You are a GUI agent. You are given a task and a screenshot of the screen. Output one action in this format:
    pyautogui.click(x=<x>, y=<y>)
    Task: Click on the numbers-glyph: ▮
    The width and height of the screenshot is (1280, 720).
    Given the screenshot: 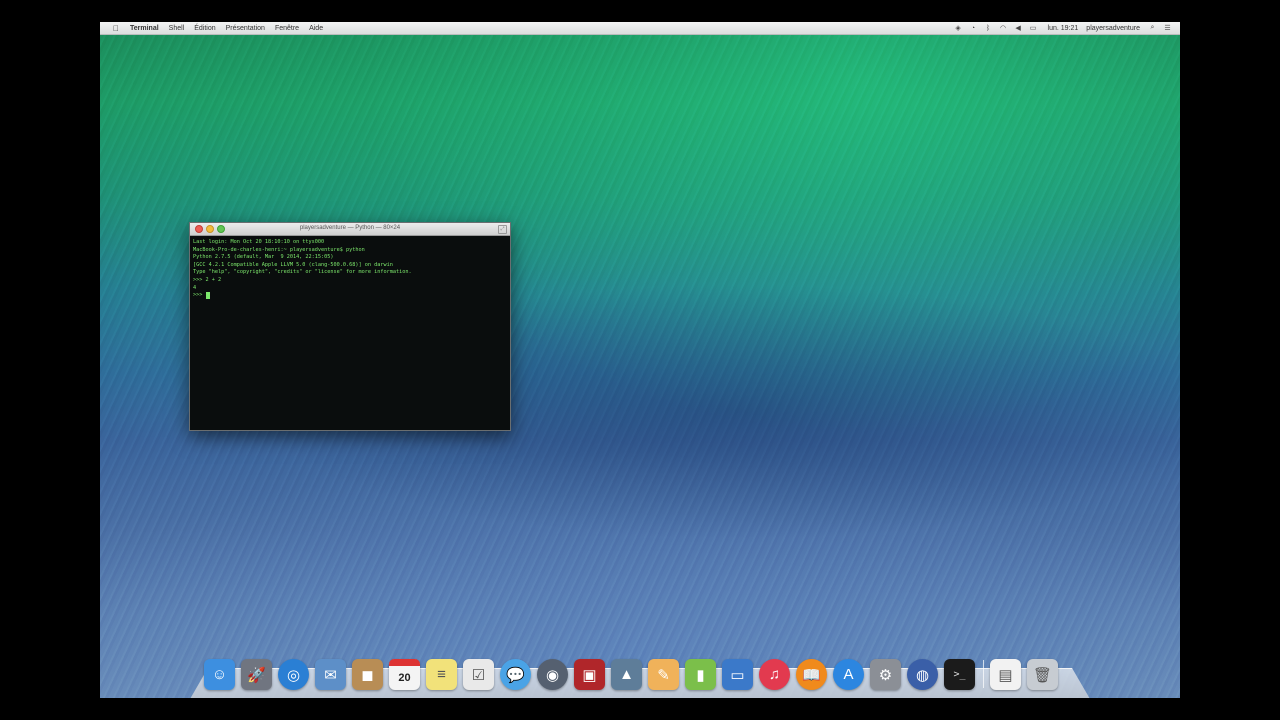 What is the action you would take?
    pyautogui.click(x=700, y=675)
    